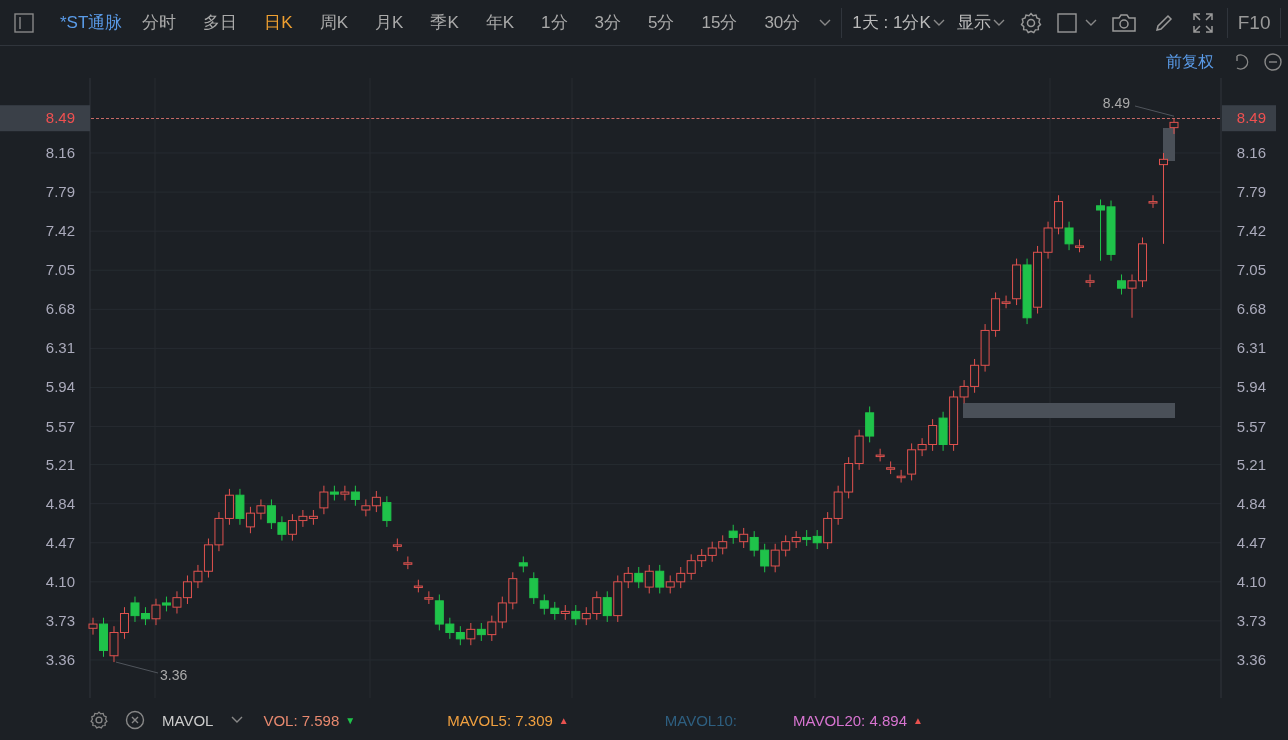 Image resolution: width=1288 pixels, height=740 pixels. I want to click on indicator-value: MAVOL20: 4.894, so click(850, 720).